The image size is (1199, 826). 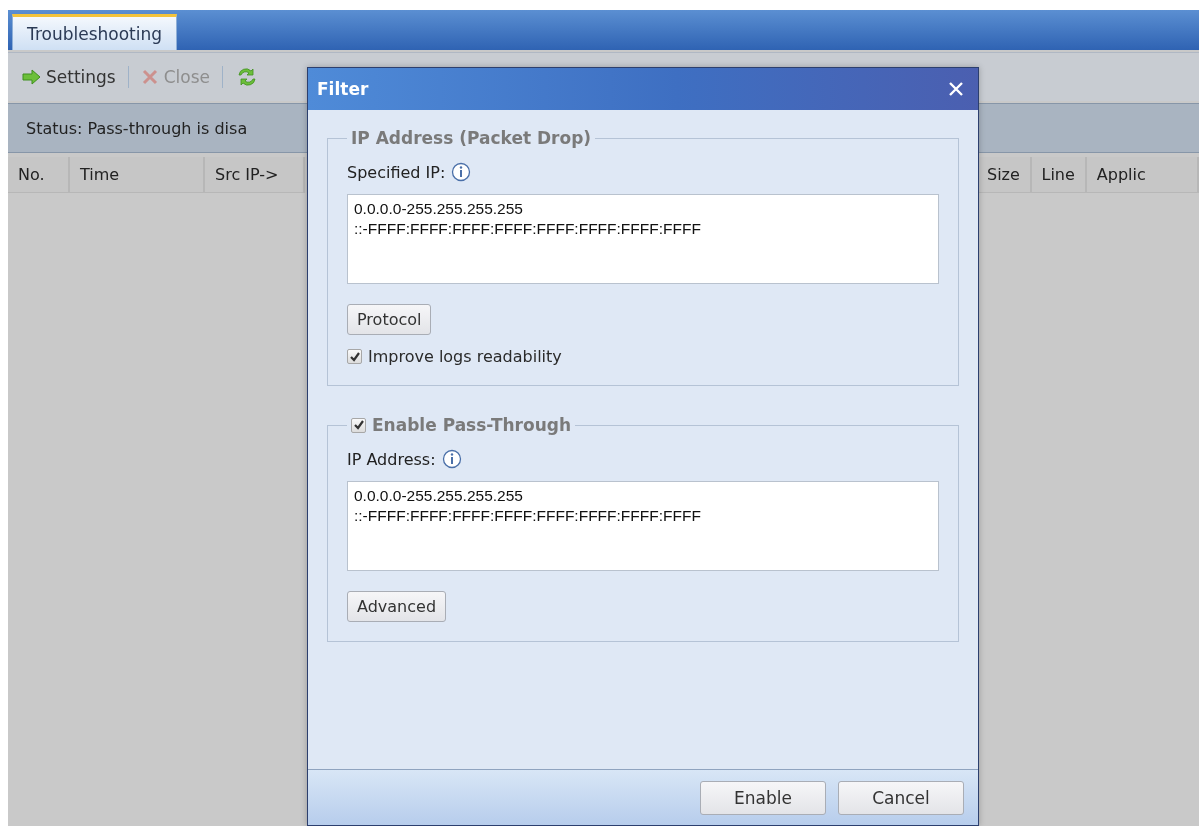 What do you see at coordinates (901, 797) in the screenshot?
I see `dialog-button: Cancel` at bounding box center [901, 797].